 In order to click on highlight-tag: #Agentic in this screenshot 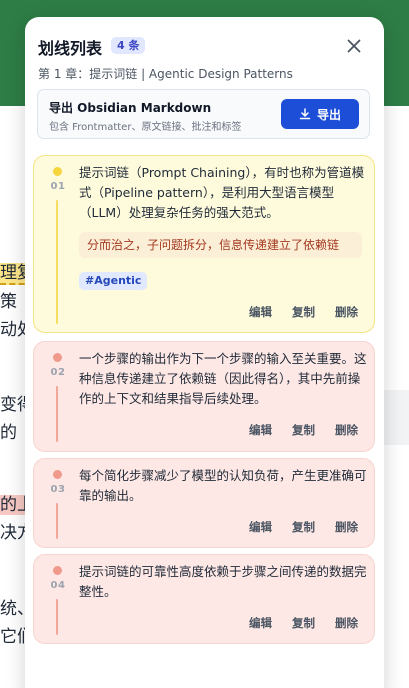, I will do `click(113, 281)`.